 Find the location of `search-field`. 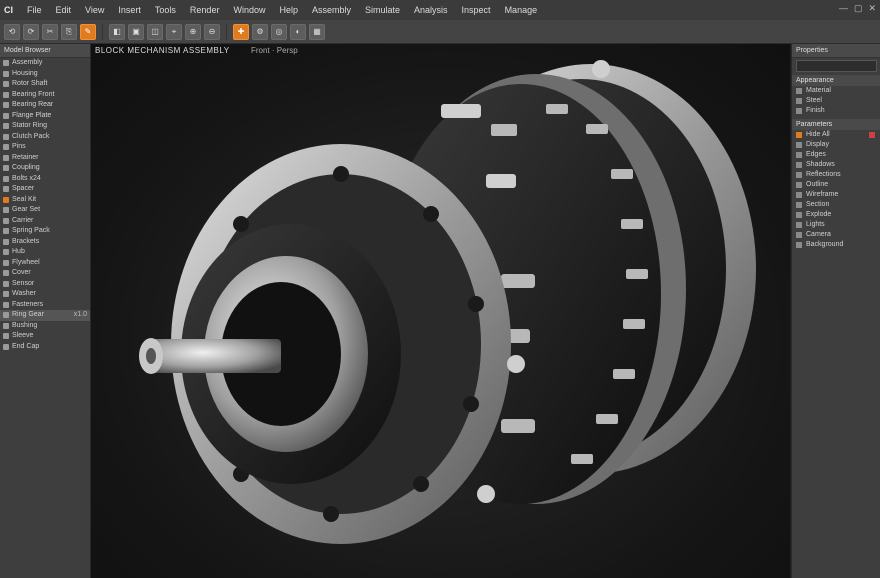

search-field is located at coordinates (836, 66).